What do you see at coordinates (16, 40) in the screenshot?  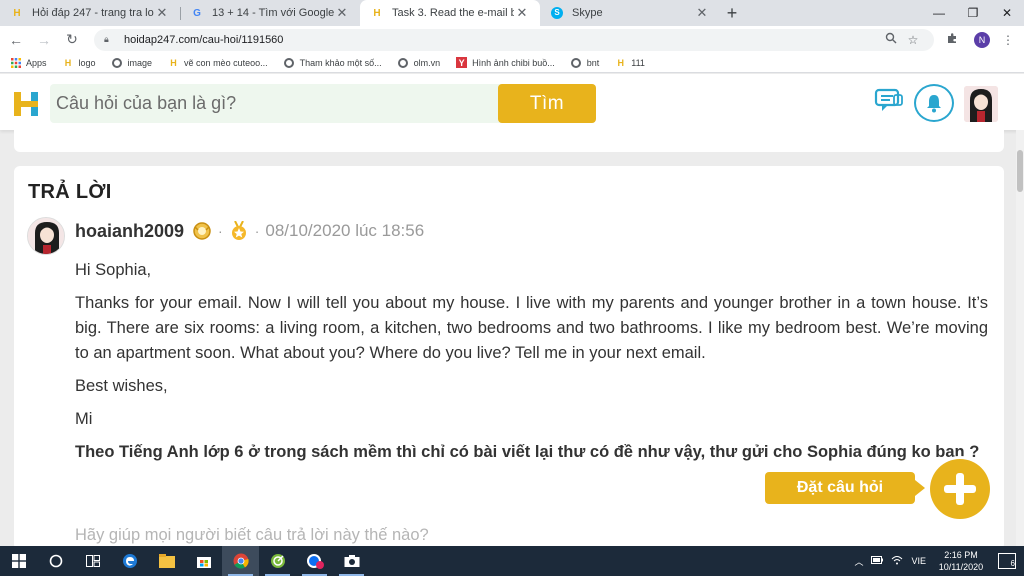 I see `back-arrow-icon: ←` at bounding box center [16, 40].